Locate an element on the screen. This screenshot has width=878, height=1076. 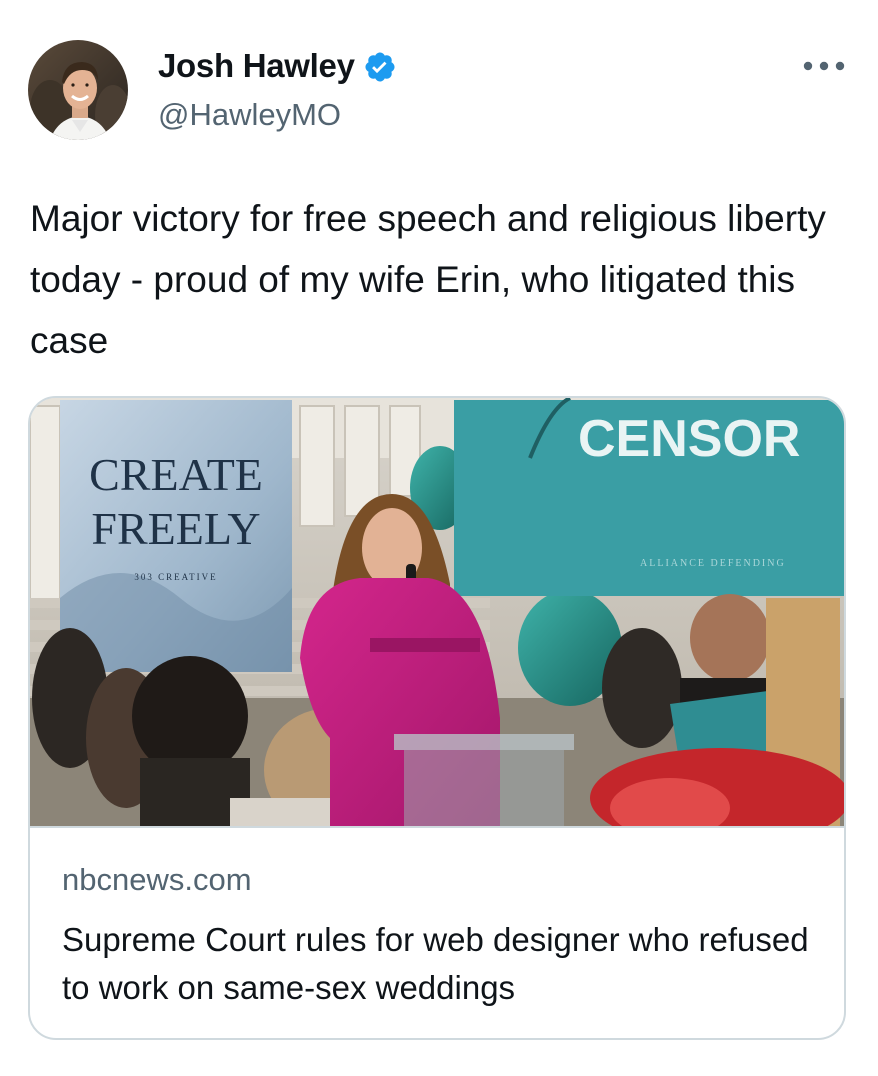
card-domain: nbcnews.com is located at coordinates (157, 879).